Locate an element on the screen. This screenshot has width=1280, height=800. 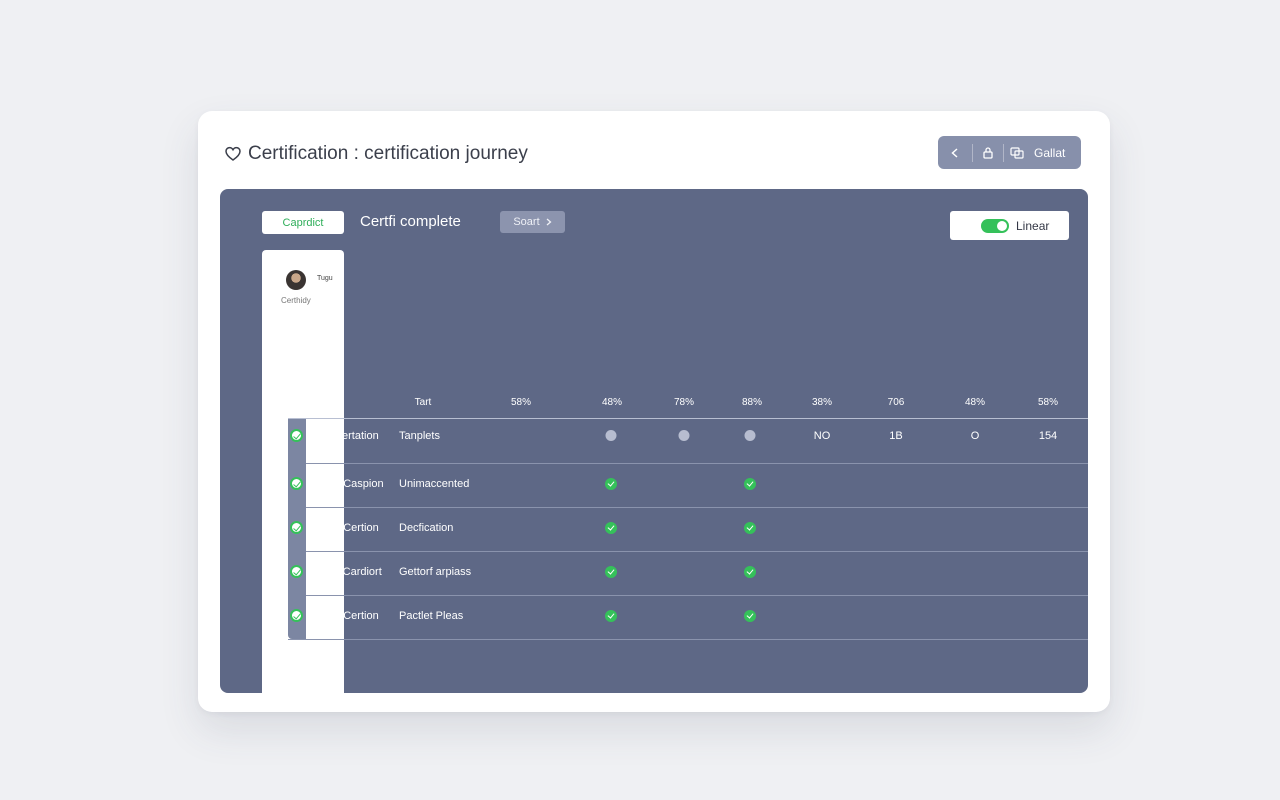
table-row: Uad Caspion Unimaccented is located at coordinates (688, 485).